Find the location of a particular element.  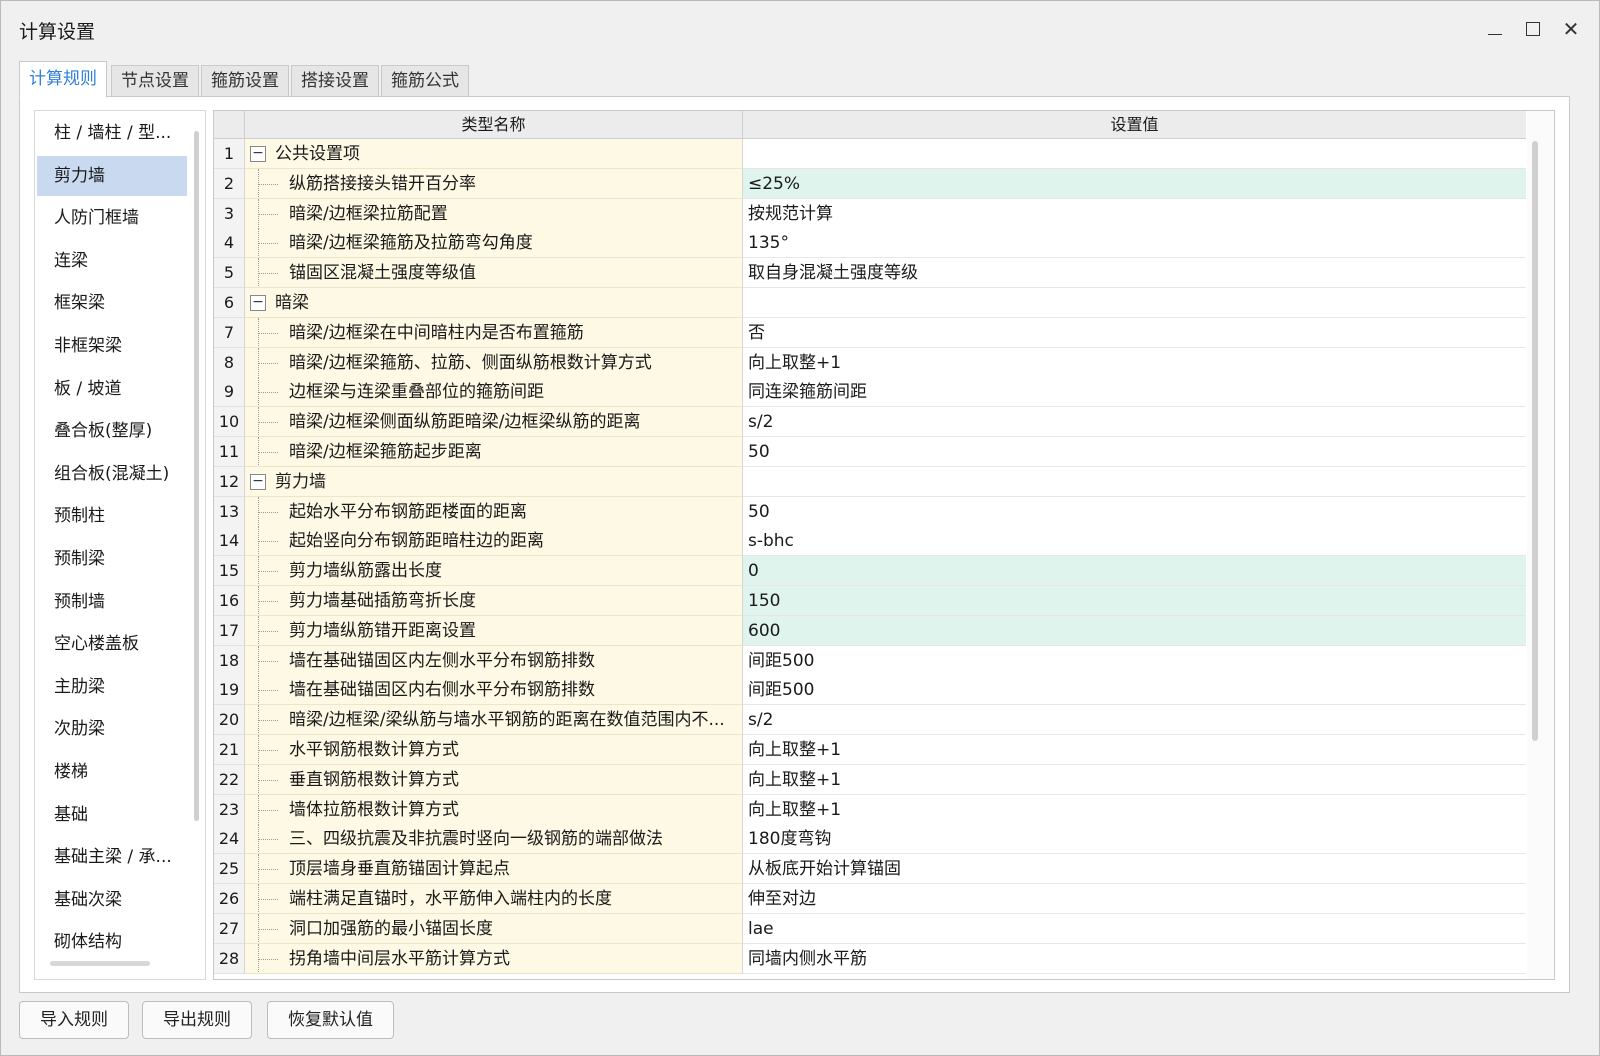

list-item: 非框架梁 is located at coordinates (112, 346).